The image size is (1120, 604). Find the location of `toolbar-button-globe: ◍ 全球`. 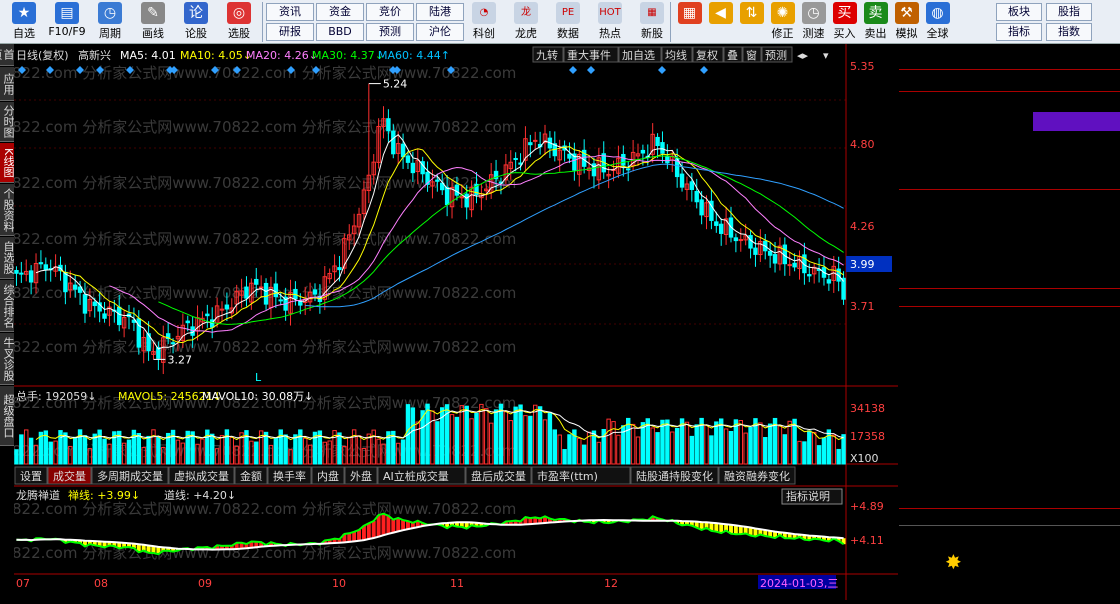

toolbar-button-globe: ◍ 全球 is located at coordinates (937, 22).